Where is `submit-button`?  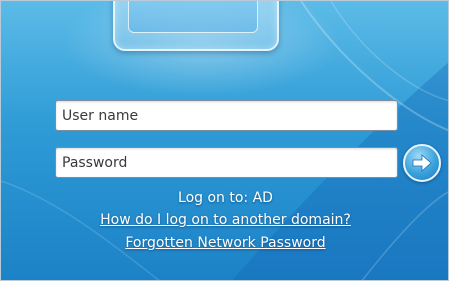 submit-button is located at coordinates (422, 163).